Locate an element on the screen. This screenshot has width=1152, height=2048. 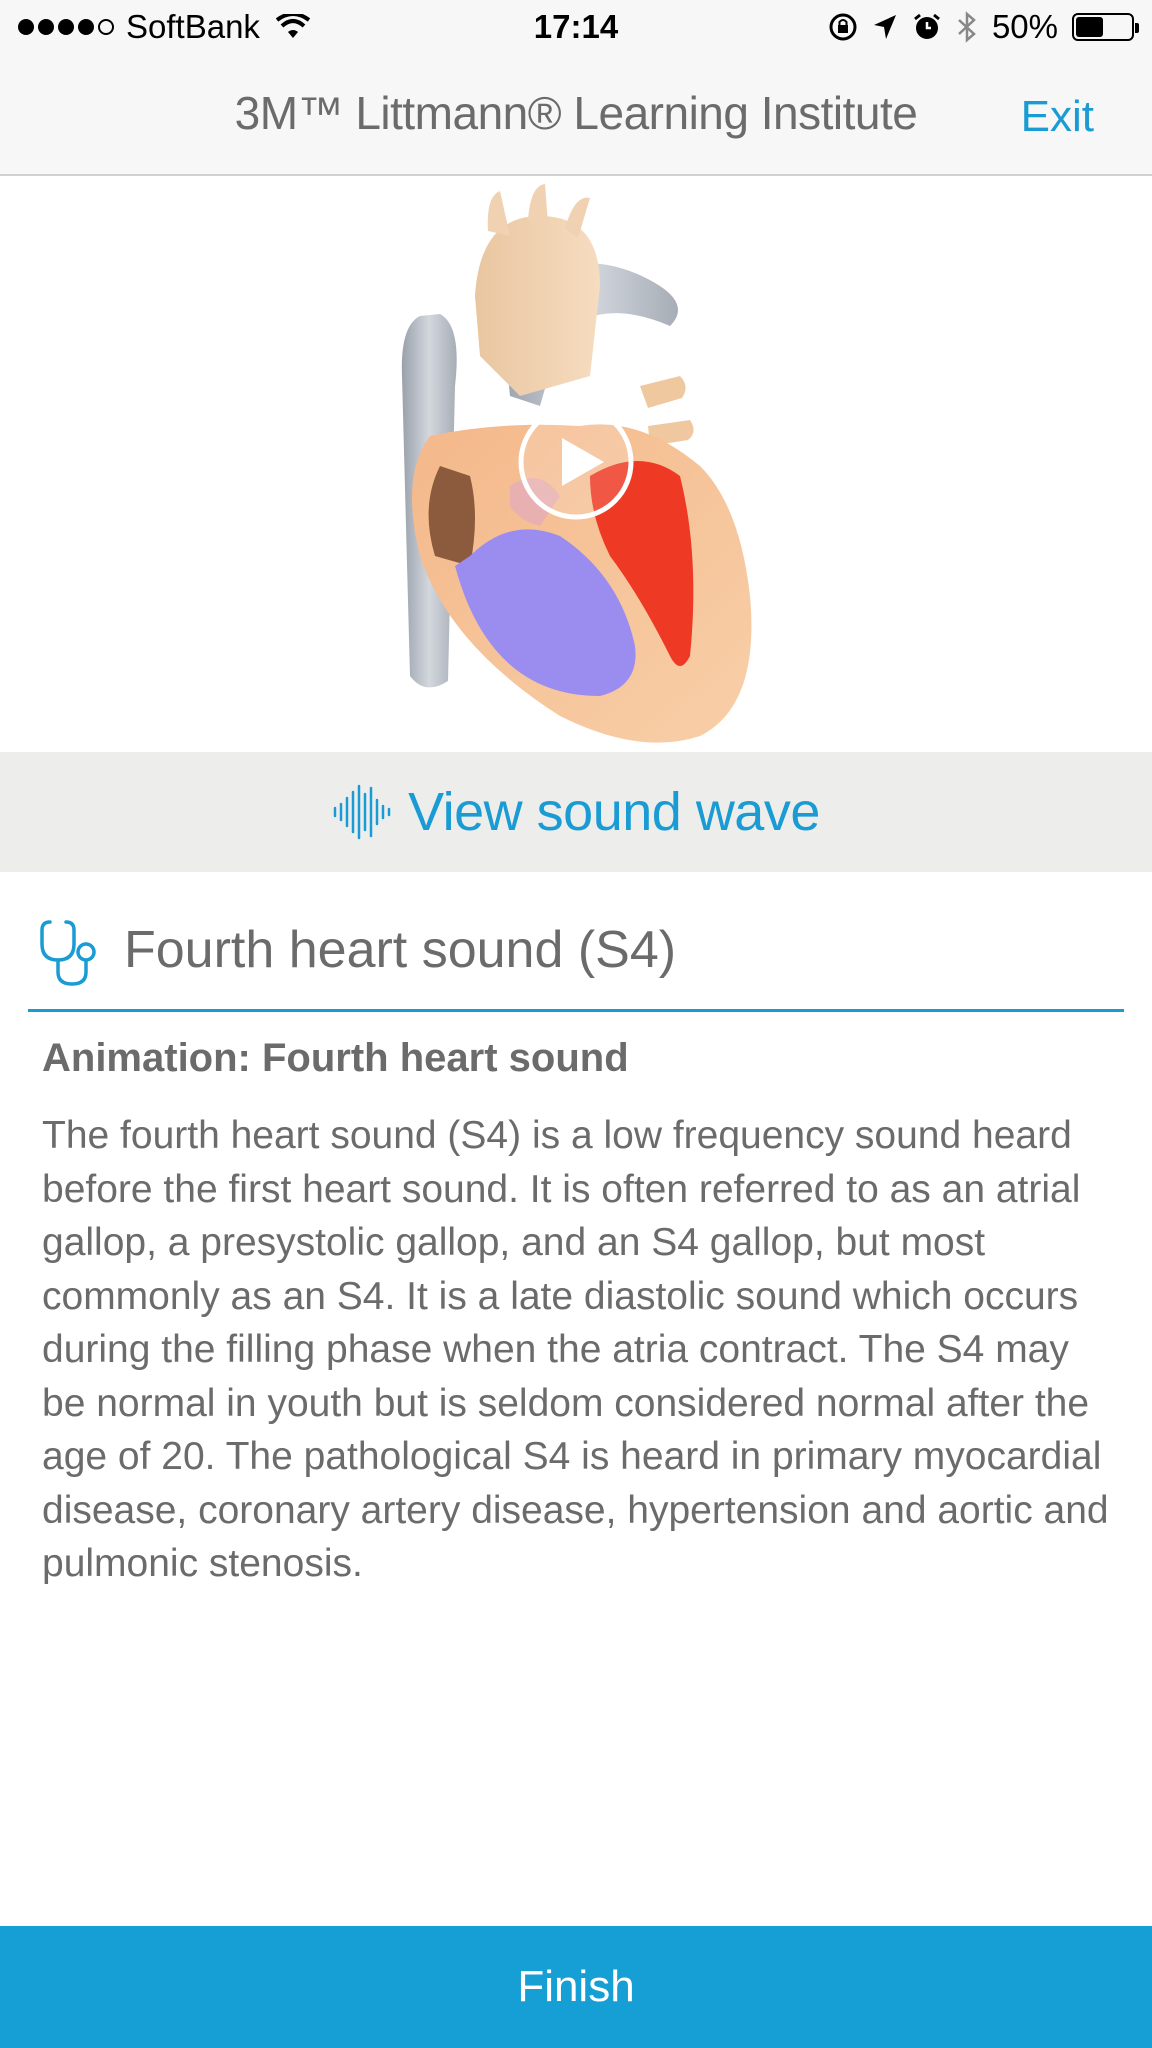
animation-title: Animation: Fourth heart sound is located at coordinates (335, 1058).